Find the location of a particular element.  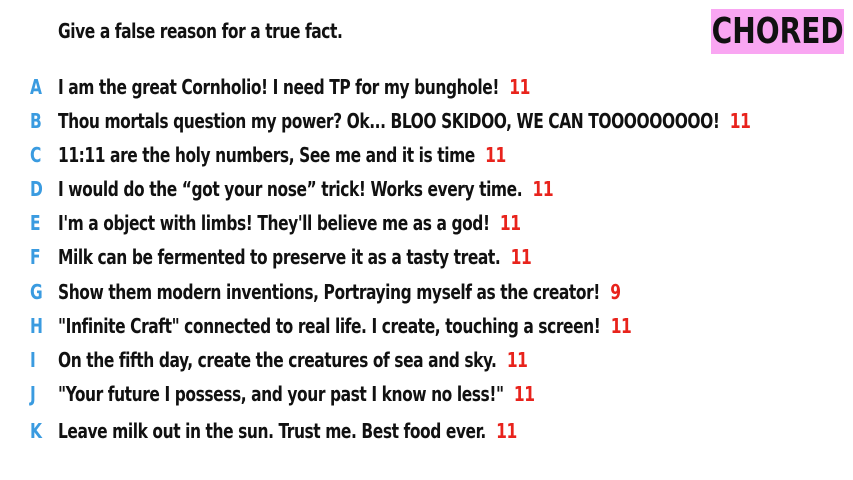

answer-letter: A is located at coordinates (36, 87).